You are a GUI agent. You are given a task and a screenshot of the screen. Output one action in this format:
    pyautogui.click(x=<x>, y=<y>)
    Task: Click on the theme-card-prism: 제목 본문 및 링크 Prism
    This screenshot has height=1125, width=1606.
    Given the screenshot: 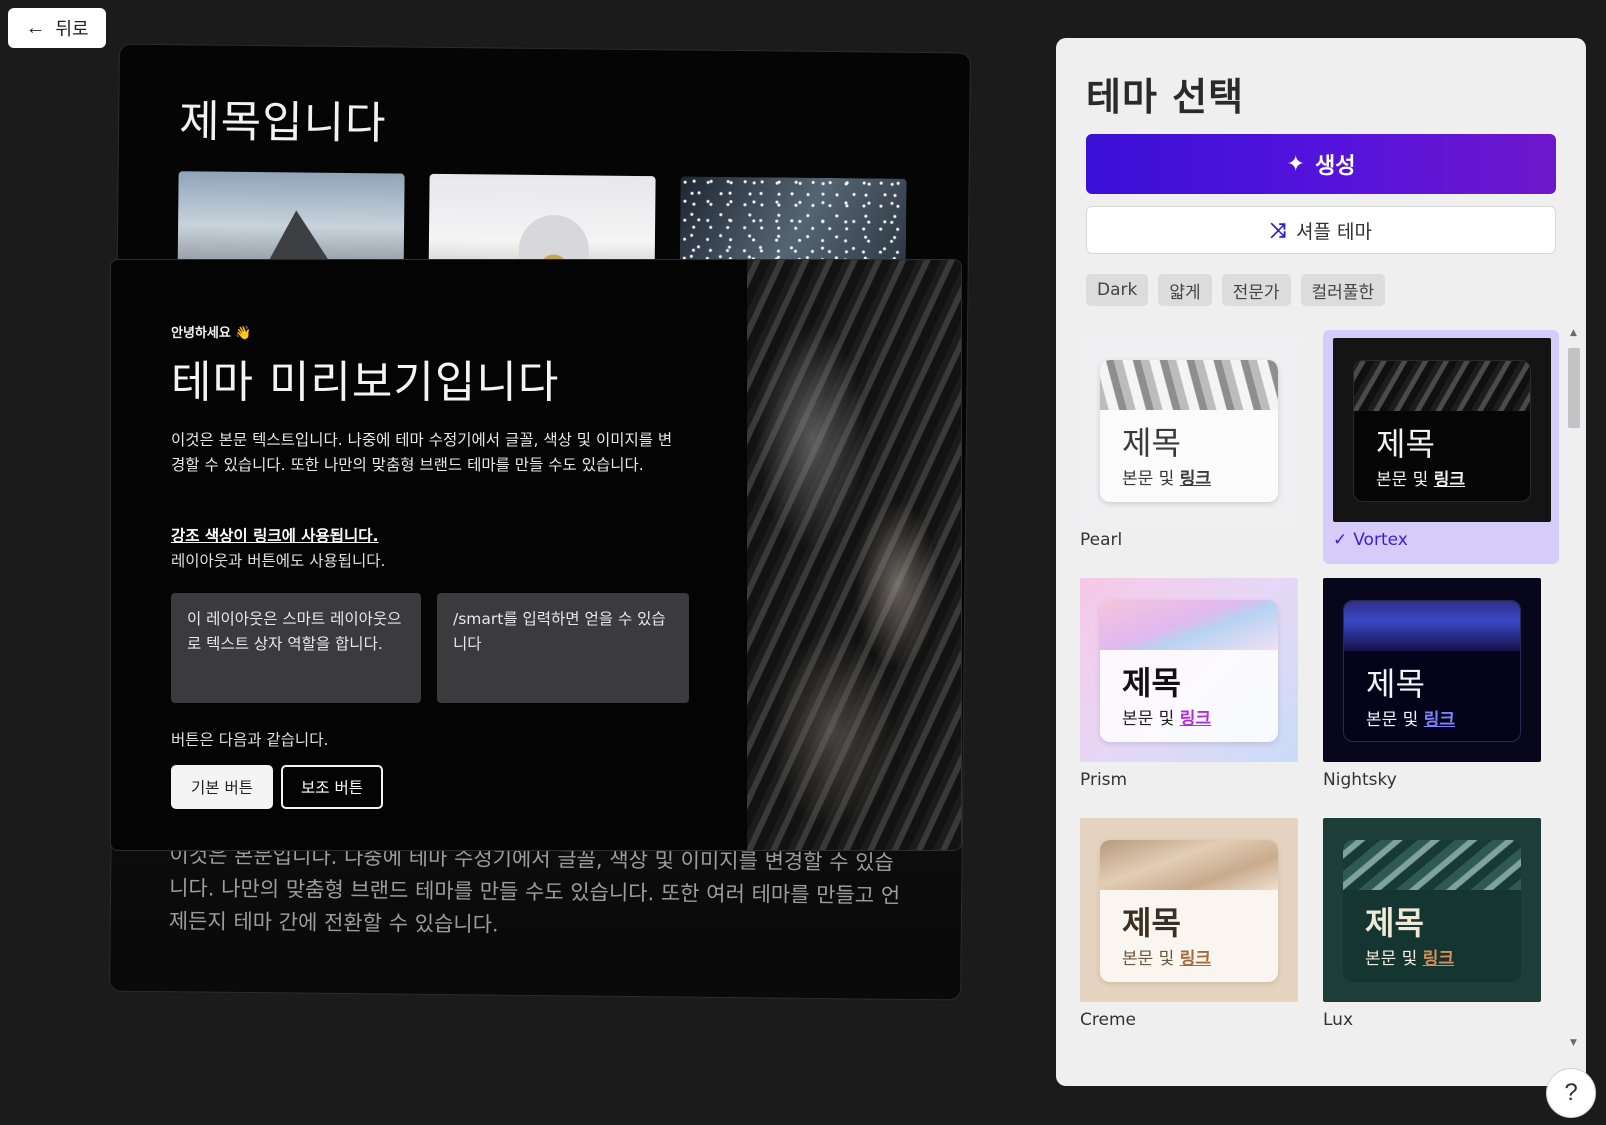 What is the action you would take?
    pyautogui.click(x=1198, y=687)
    